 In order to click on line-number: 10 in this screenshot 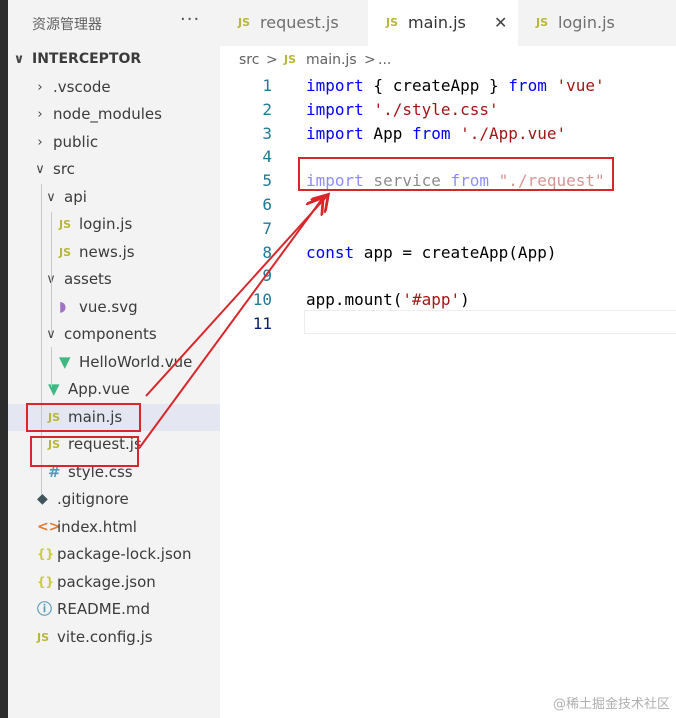, I will do `click(262, 300)`.